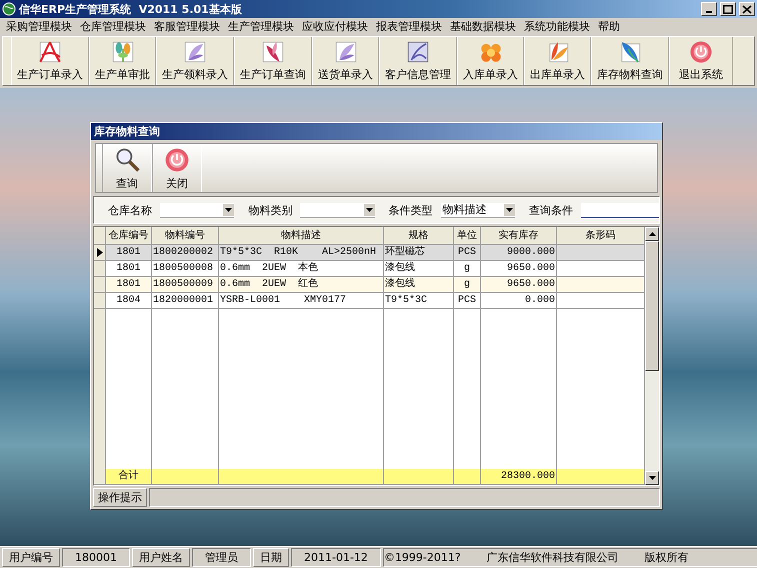 This screenshot has width=757, height=568. What do you see at coordinates (490, 61) in the screenshot?
I see `toolbar-button: 入库单录入` at bounding box center [490, 61].